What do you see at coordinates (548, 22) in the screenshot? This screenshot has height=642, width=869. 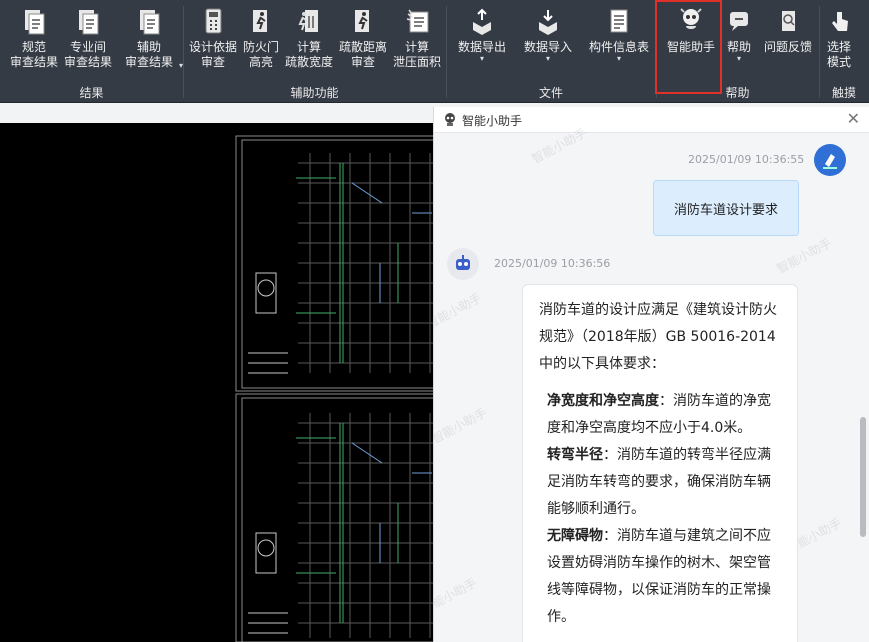 I see `download-box-icon` at bounding box center [548, 22].